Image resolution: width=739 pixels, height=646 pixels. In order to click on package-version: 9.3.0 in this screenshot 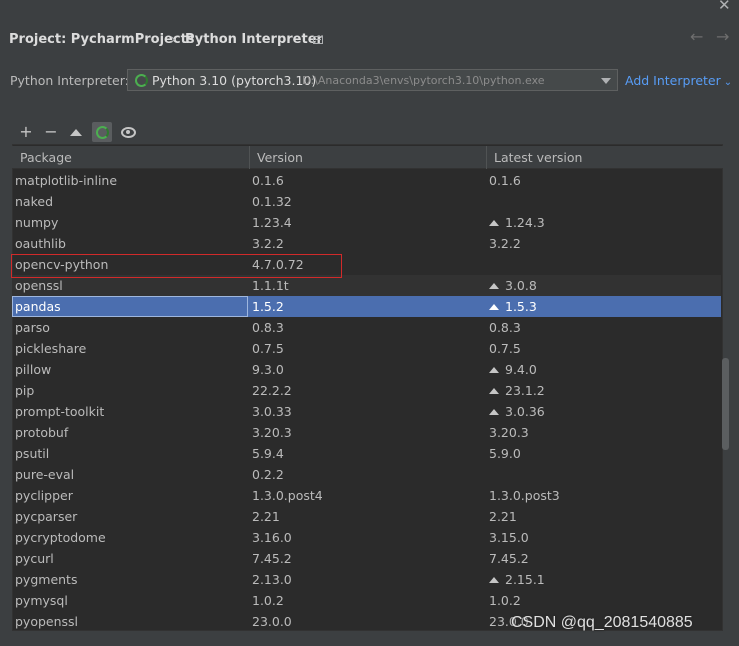, I will do `click(268, 369)`.